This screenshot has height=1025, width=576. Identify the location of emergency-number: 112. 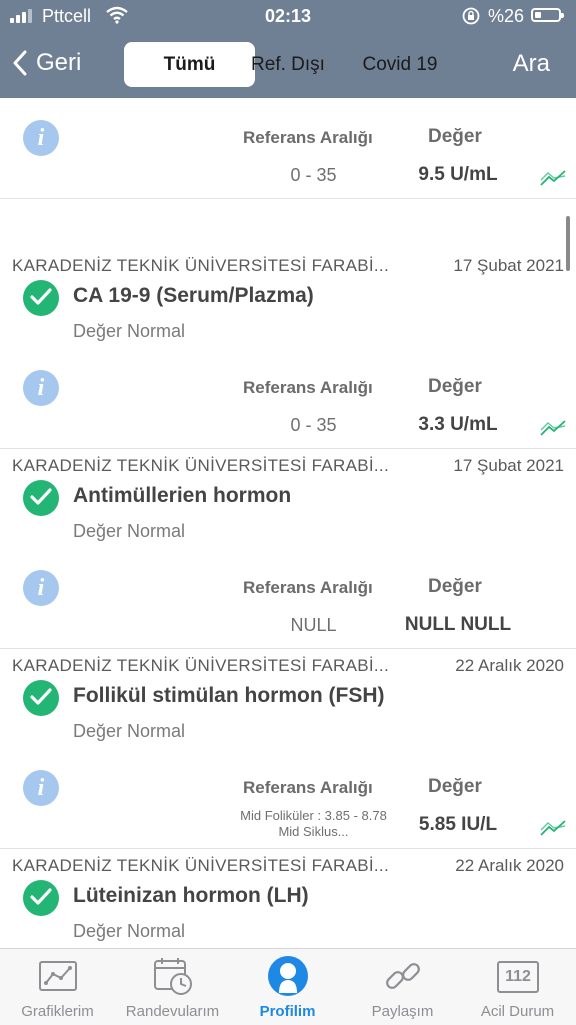
(518, 976).